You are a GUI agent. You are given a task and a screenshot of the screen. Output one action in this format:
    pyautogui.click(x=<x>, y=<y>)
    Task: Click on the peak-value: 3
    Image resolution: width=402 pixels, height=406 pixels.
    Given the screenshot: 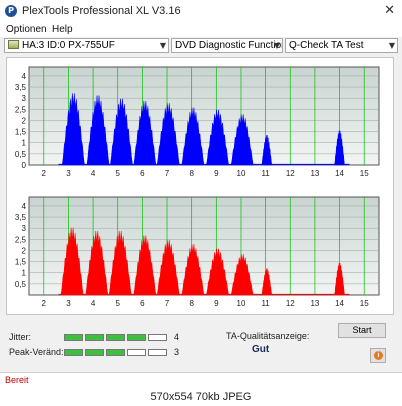 What is the action you would take?
    pyautogui.click(x=177, y=352)
    